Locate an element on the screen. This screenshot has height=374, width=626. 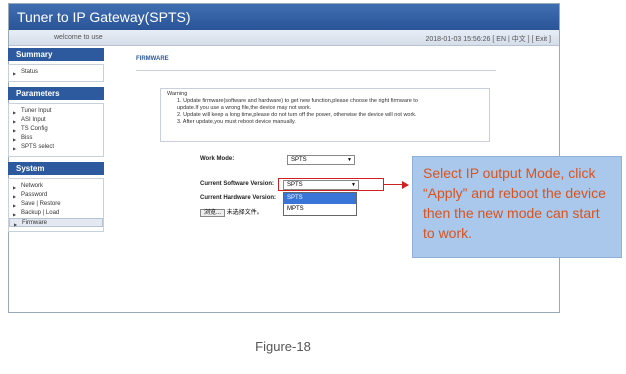
sidebar-item-backup-load: Backup | Load is located at coordinates (56, 213).